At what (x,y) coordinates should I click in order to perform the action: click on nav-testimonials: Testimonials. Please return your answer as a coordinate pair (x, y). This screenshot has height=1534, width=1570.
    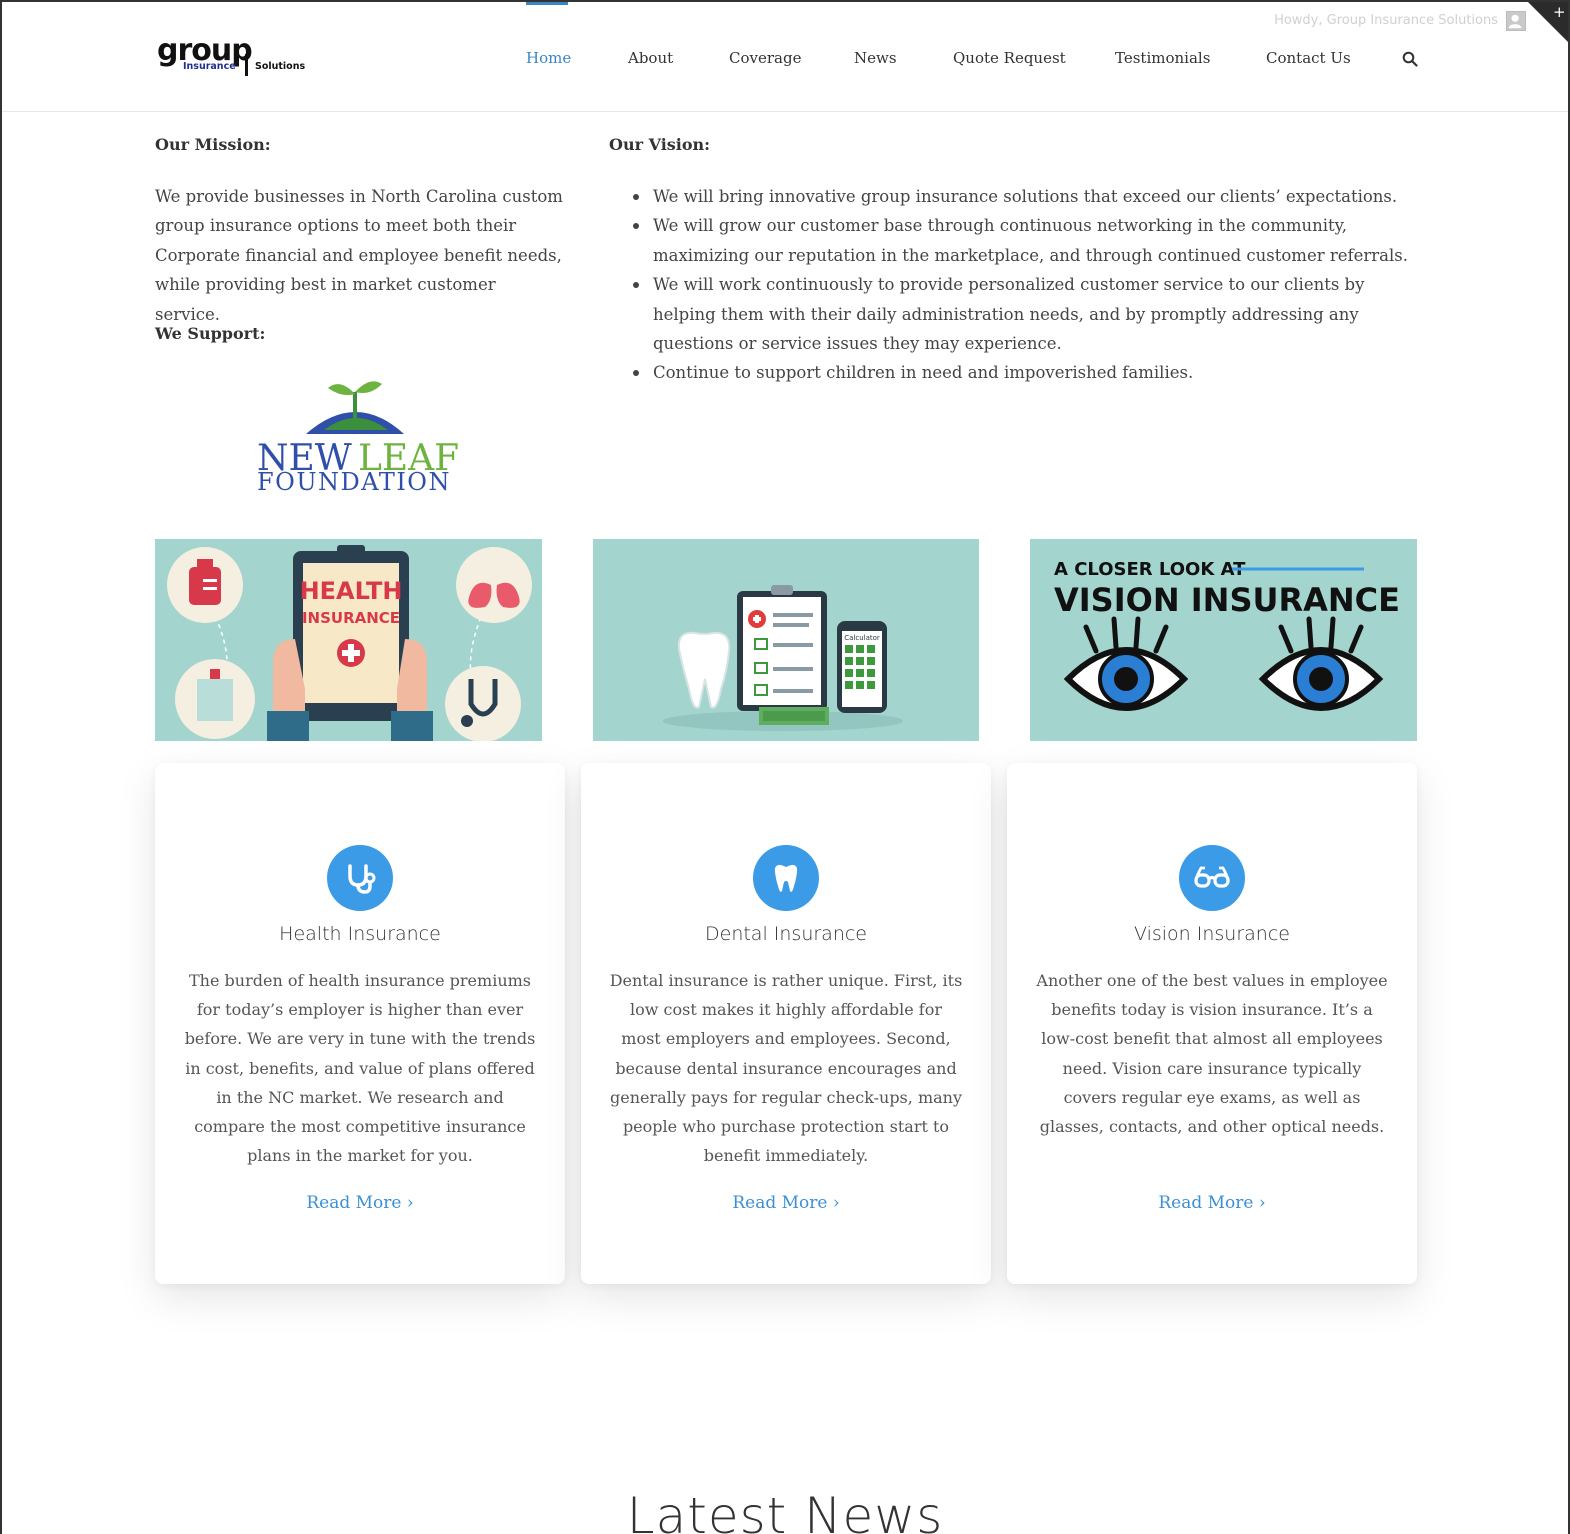
    Looking at the image, I should click on (1162, 58).